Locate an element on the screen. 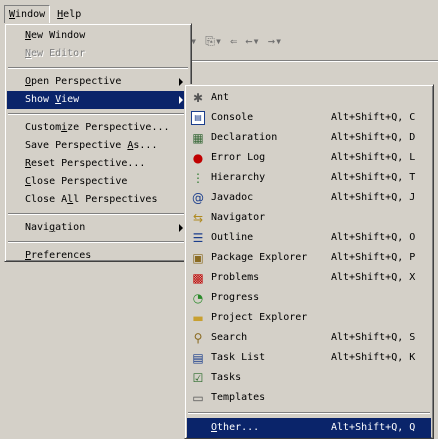  view-item-hierarchy: ⋮ Hierarchy Alt+Shift+Q, T is located at coordinates (309, 178).